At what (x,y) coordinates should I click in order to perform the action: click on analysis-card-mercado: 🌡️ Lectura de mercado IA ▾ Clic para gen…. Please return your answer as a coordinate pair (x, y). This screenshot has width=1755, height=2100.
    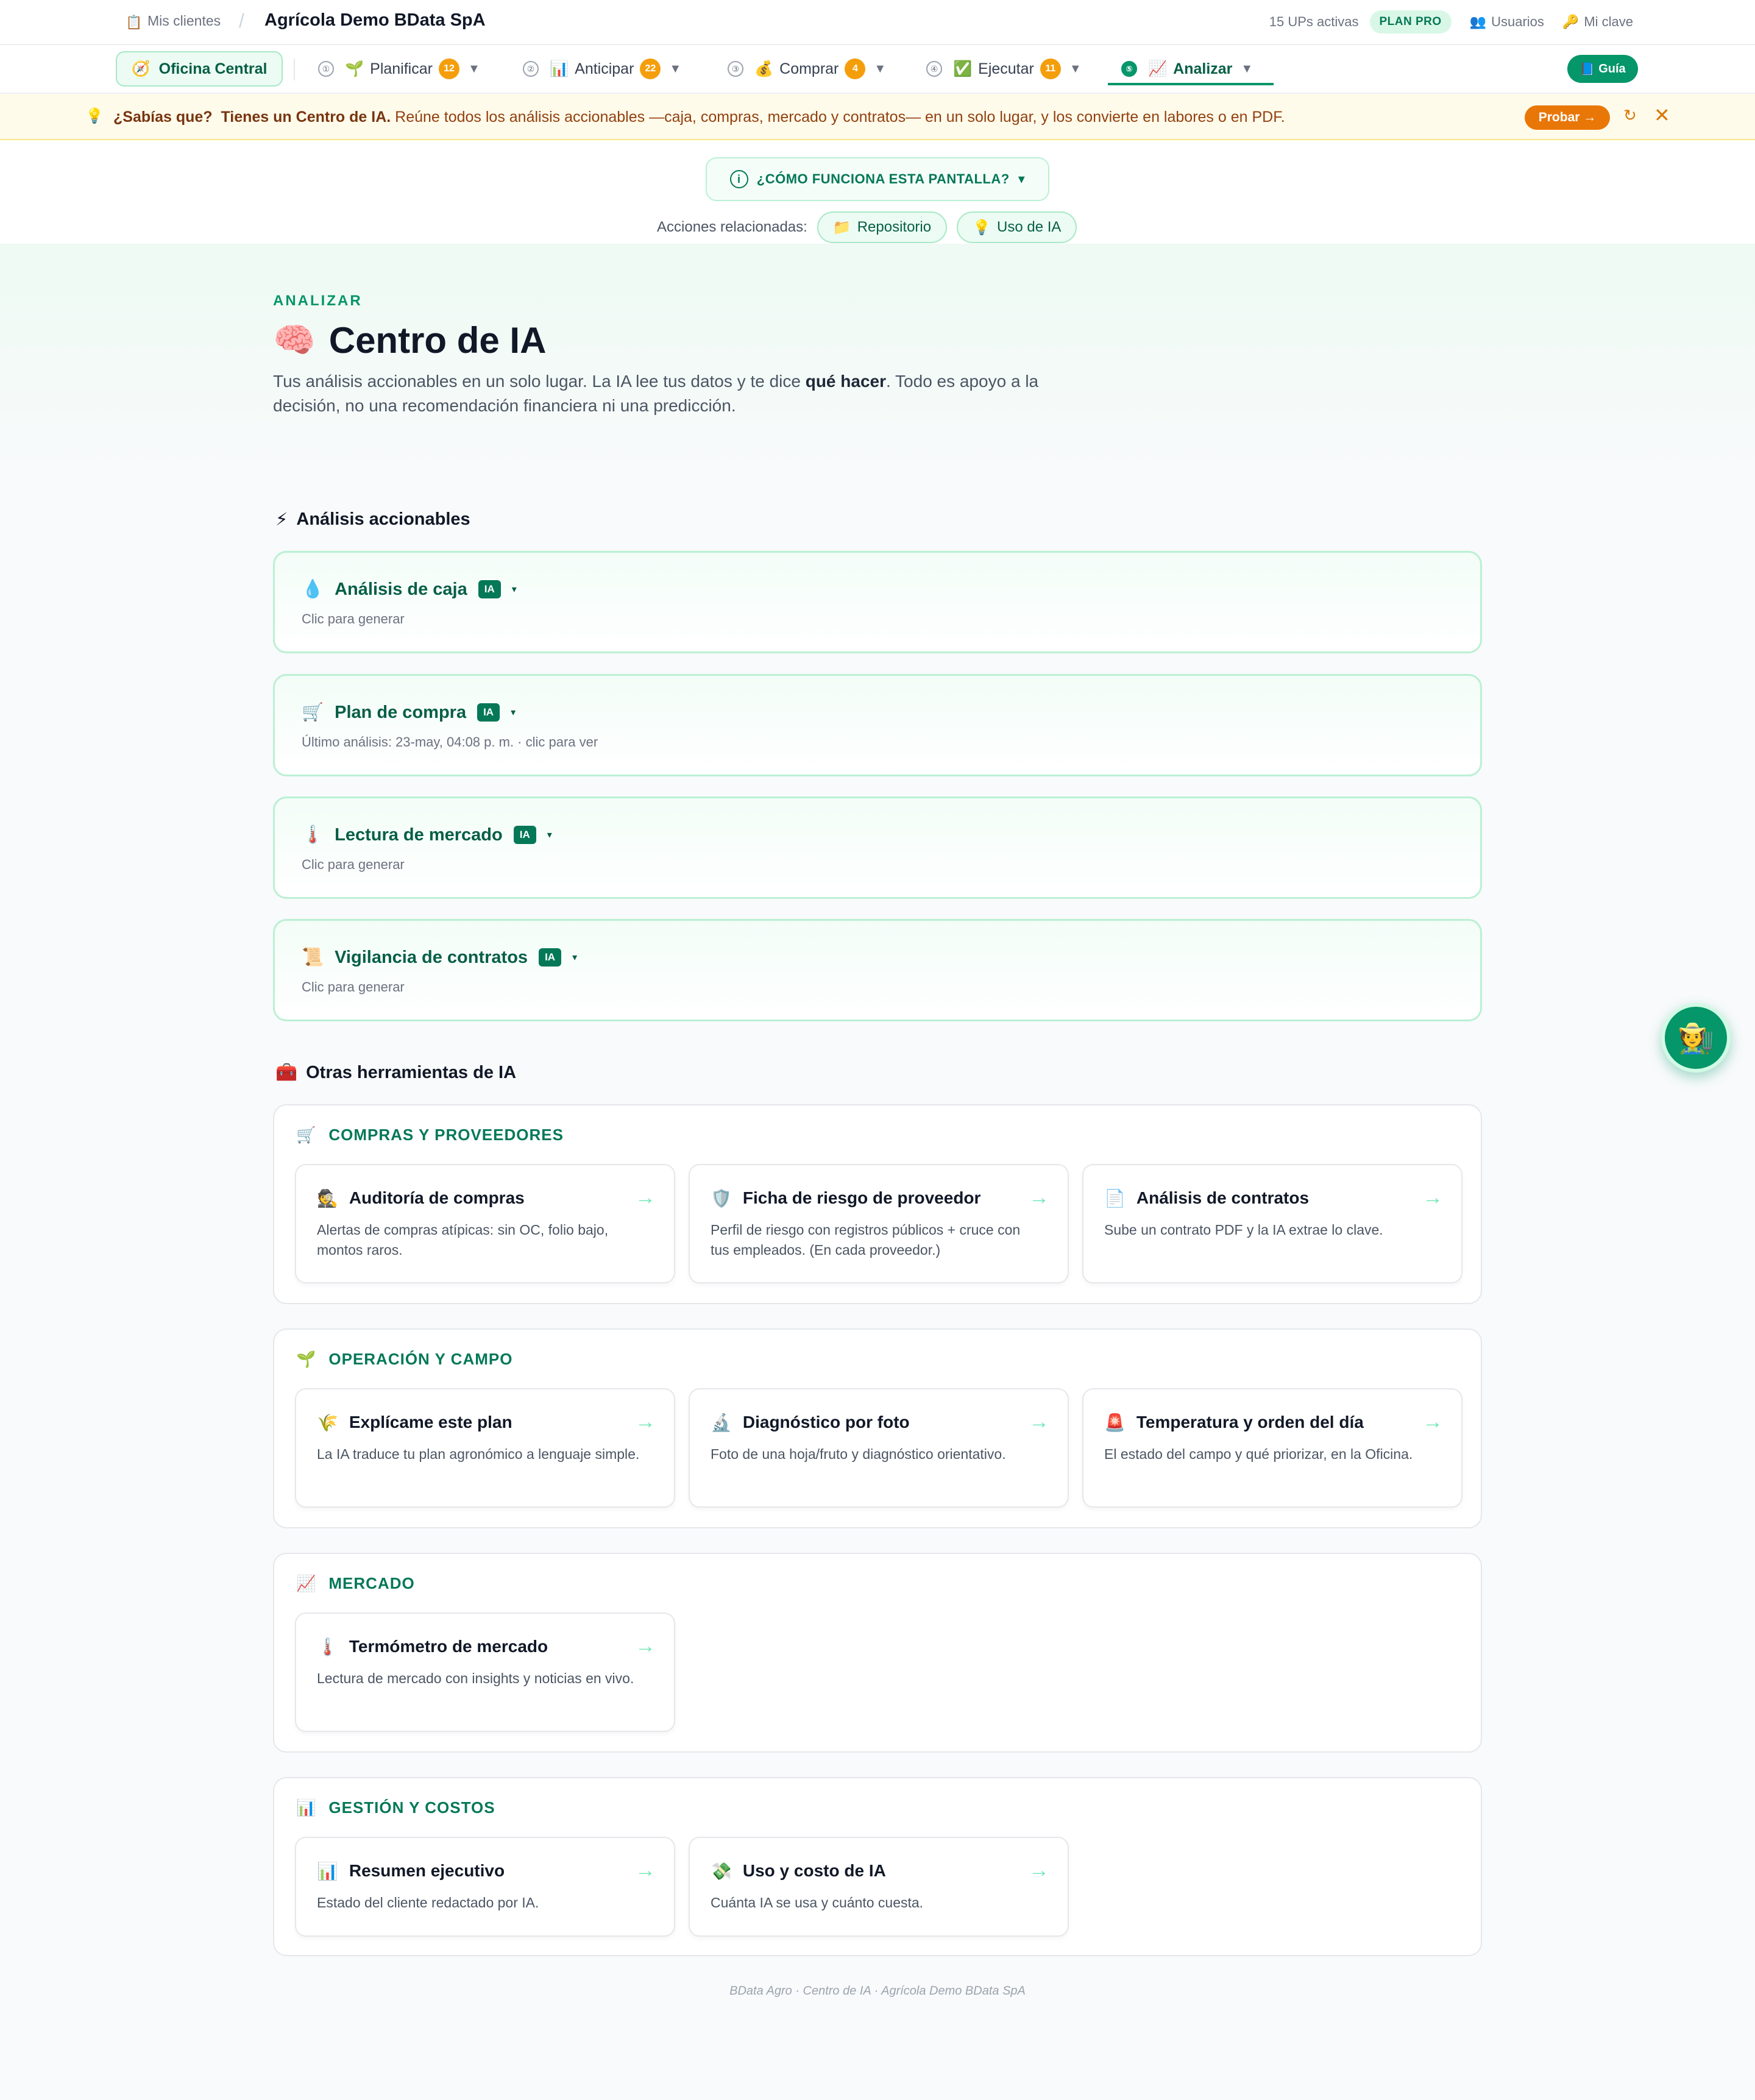
    Looking at the image, I should click on (877, 847).